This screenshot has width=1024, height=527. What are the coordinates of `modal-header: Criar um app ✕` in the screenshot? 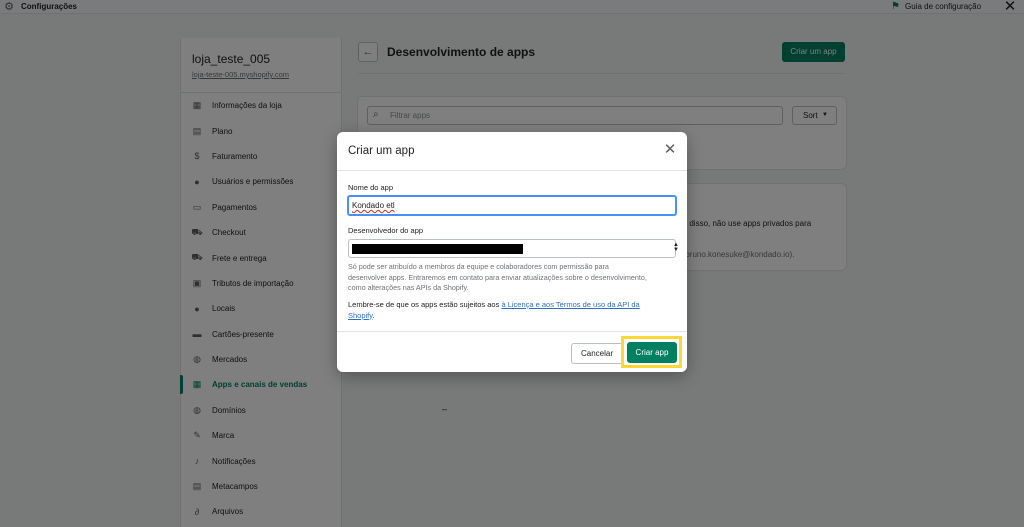 It's located at (512, 151).